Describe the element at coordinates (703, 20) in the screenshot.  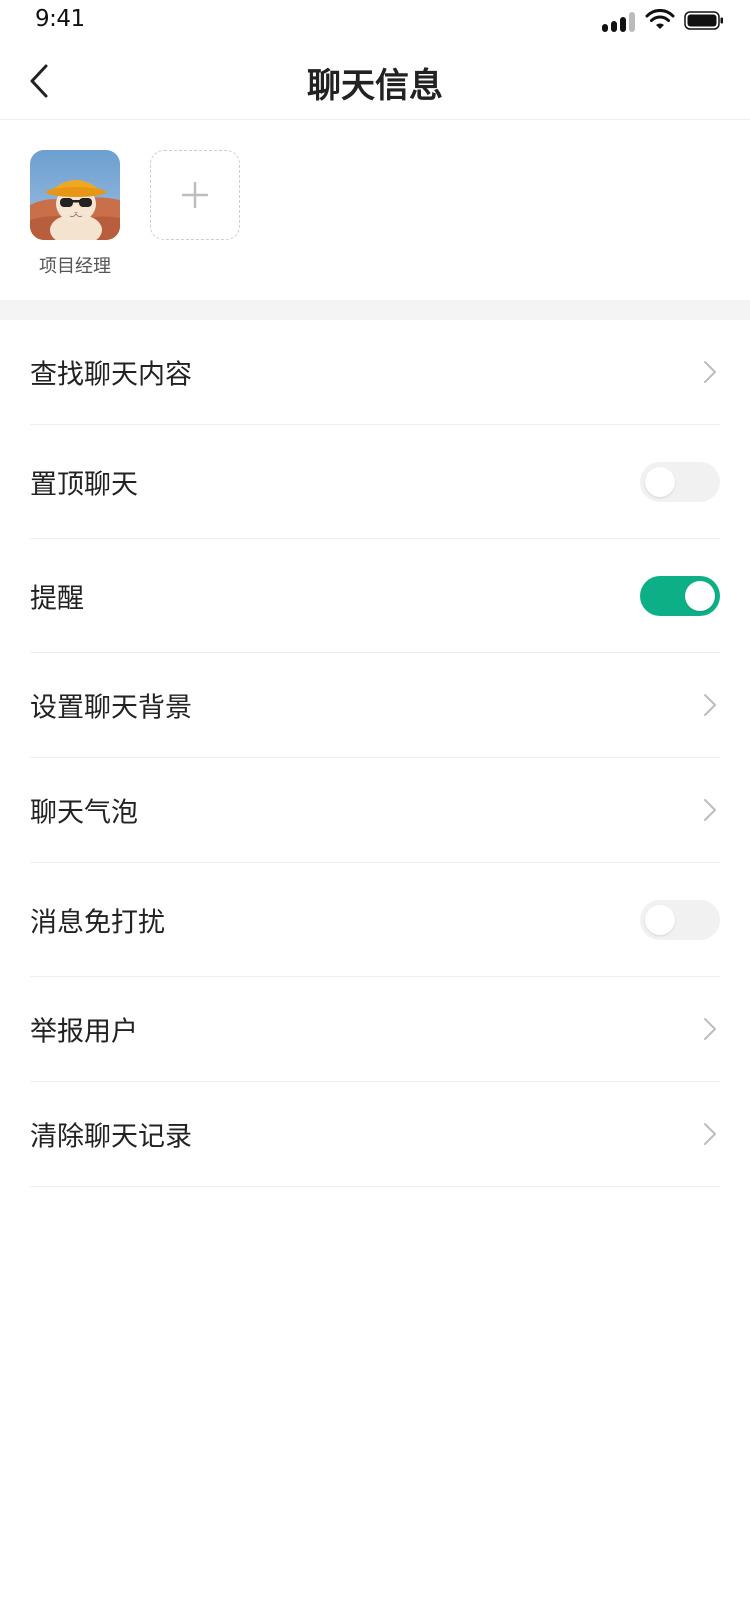
I see `battery-icon` at that location.